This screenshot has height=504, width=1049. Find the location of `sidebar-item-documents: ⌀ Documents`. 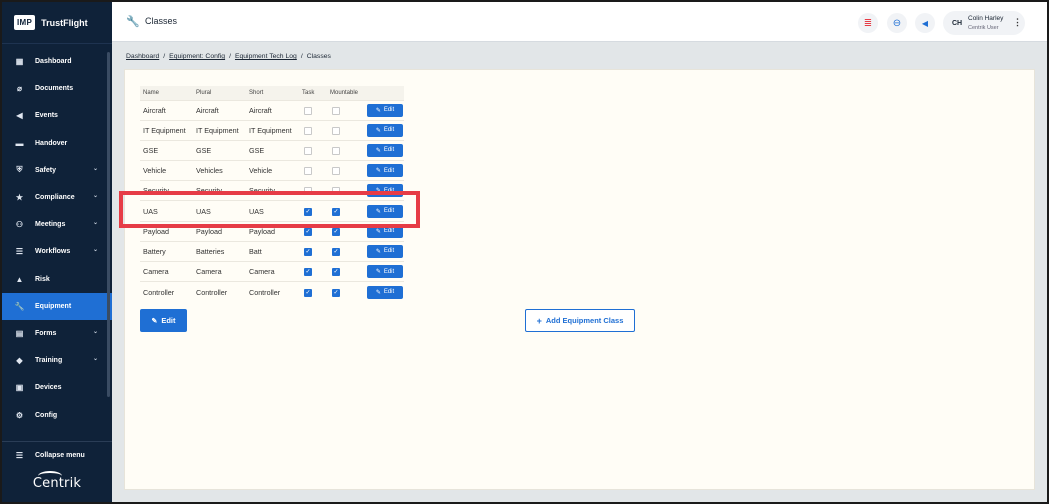

sidebar-item-documents: ⌀ Documents is located at coordinates (57, 88).